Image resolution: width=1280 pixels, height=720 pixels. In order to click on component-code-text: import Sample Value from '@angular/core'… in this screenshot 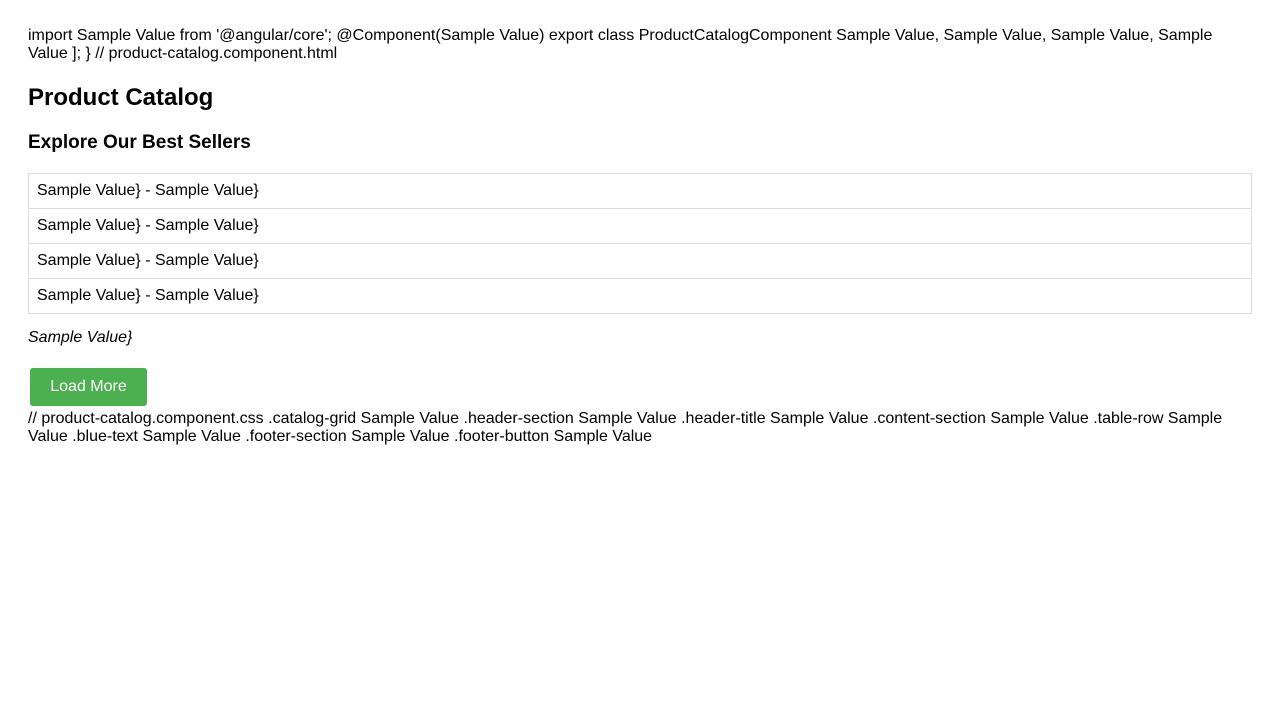, I will do `click(620, 44)`.